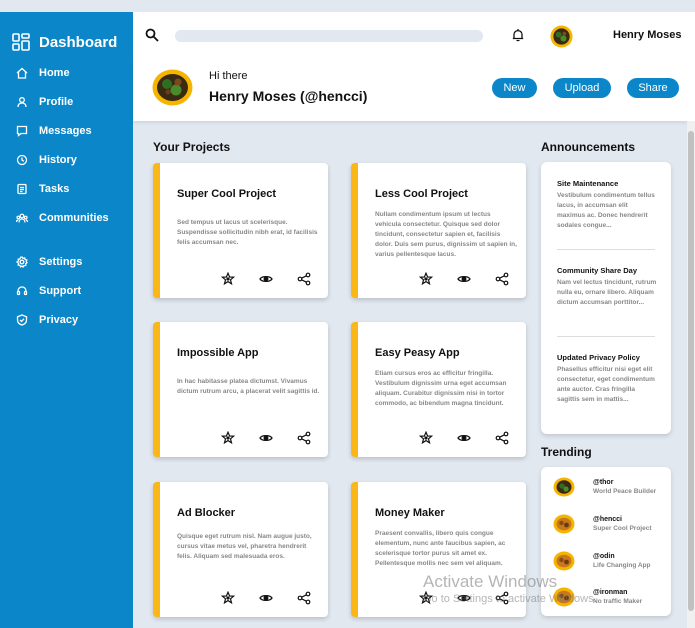 This screenshot has height=628, width=695. I want to click on trending-handle: @ironman, so click(610, 592).